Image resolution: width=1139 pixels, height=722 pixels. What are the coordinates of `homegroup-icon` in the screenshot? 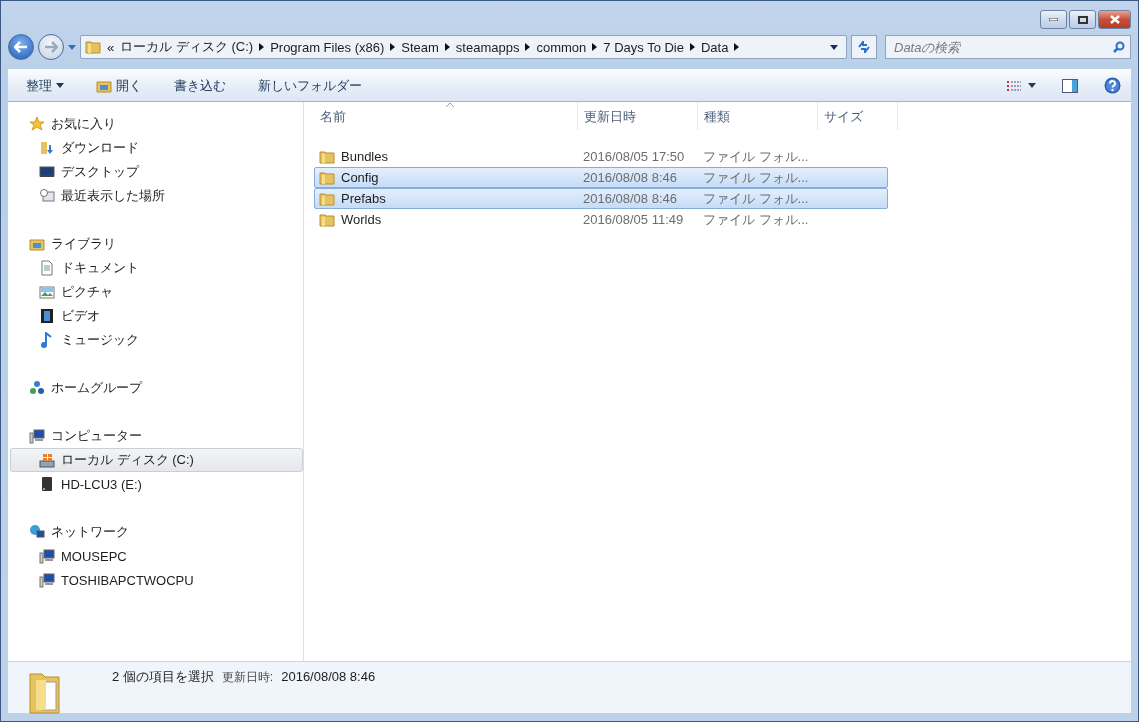 It's located at (37, 388).